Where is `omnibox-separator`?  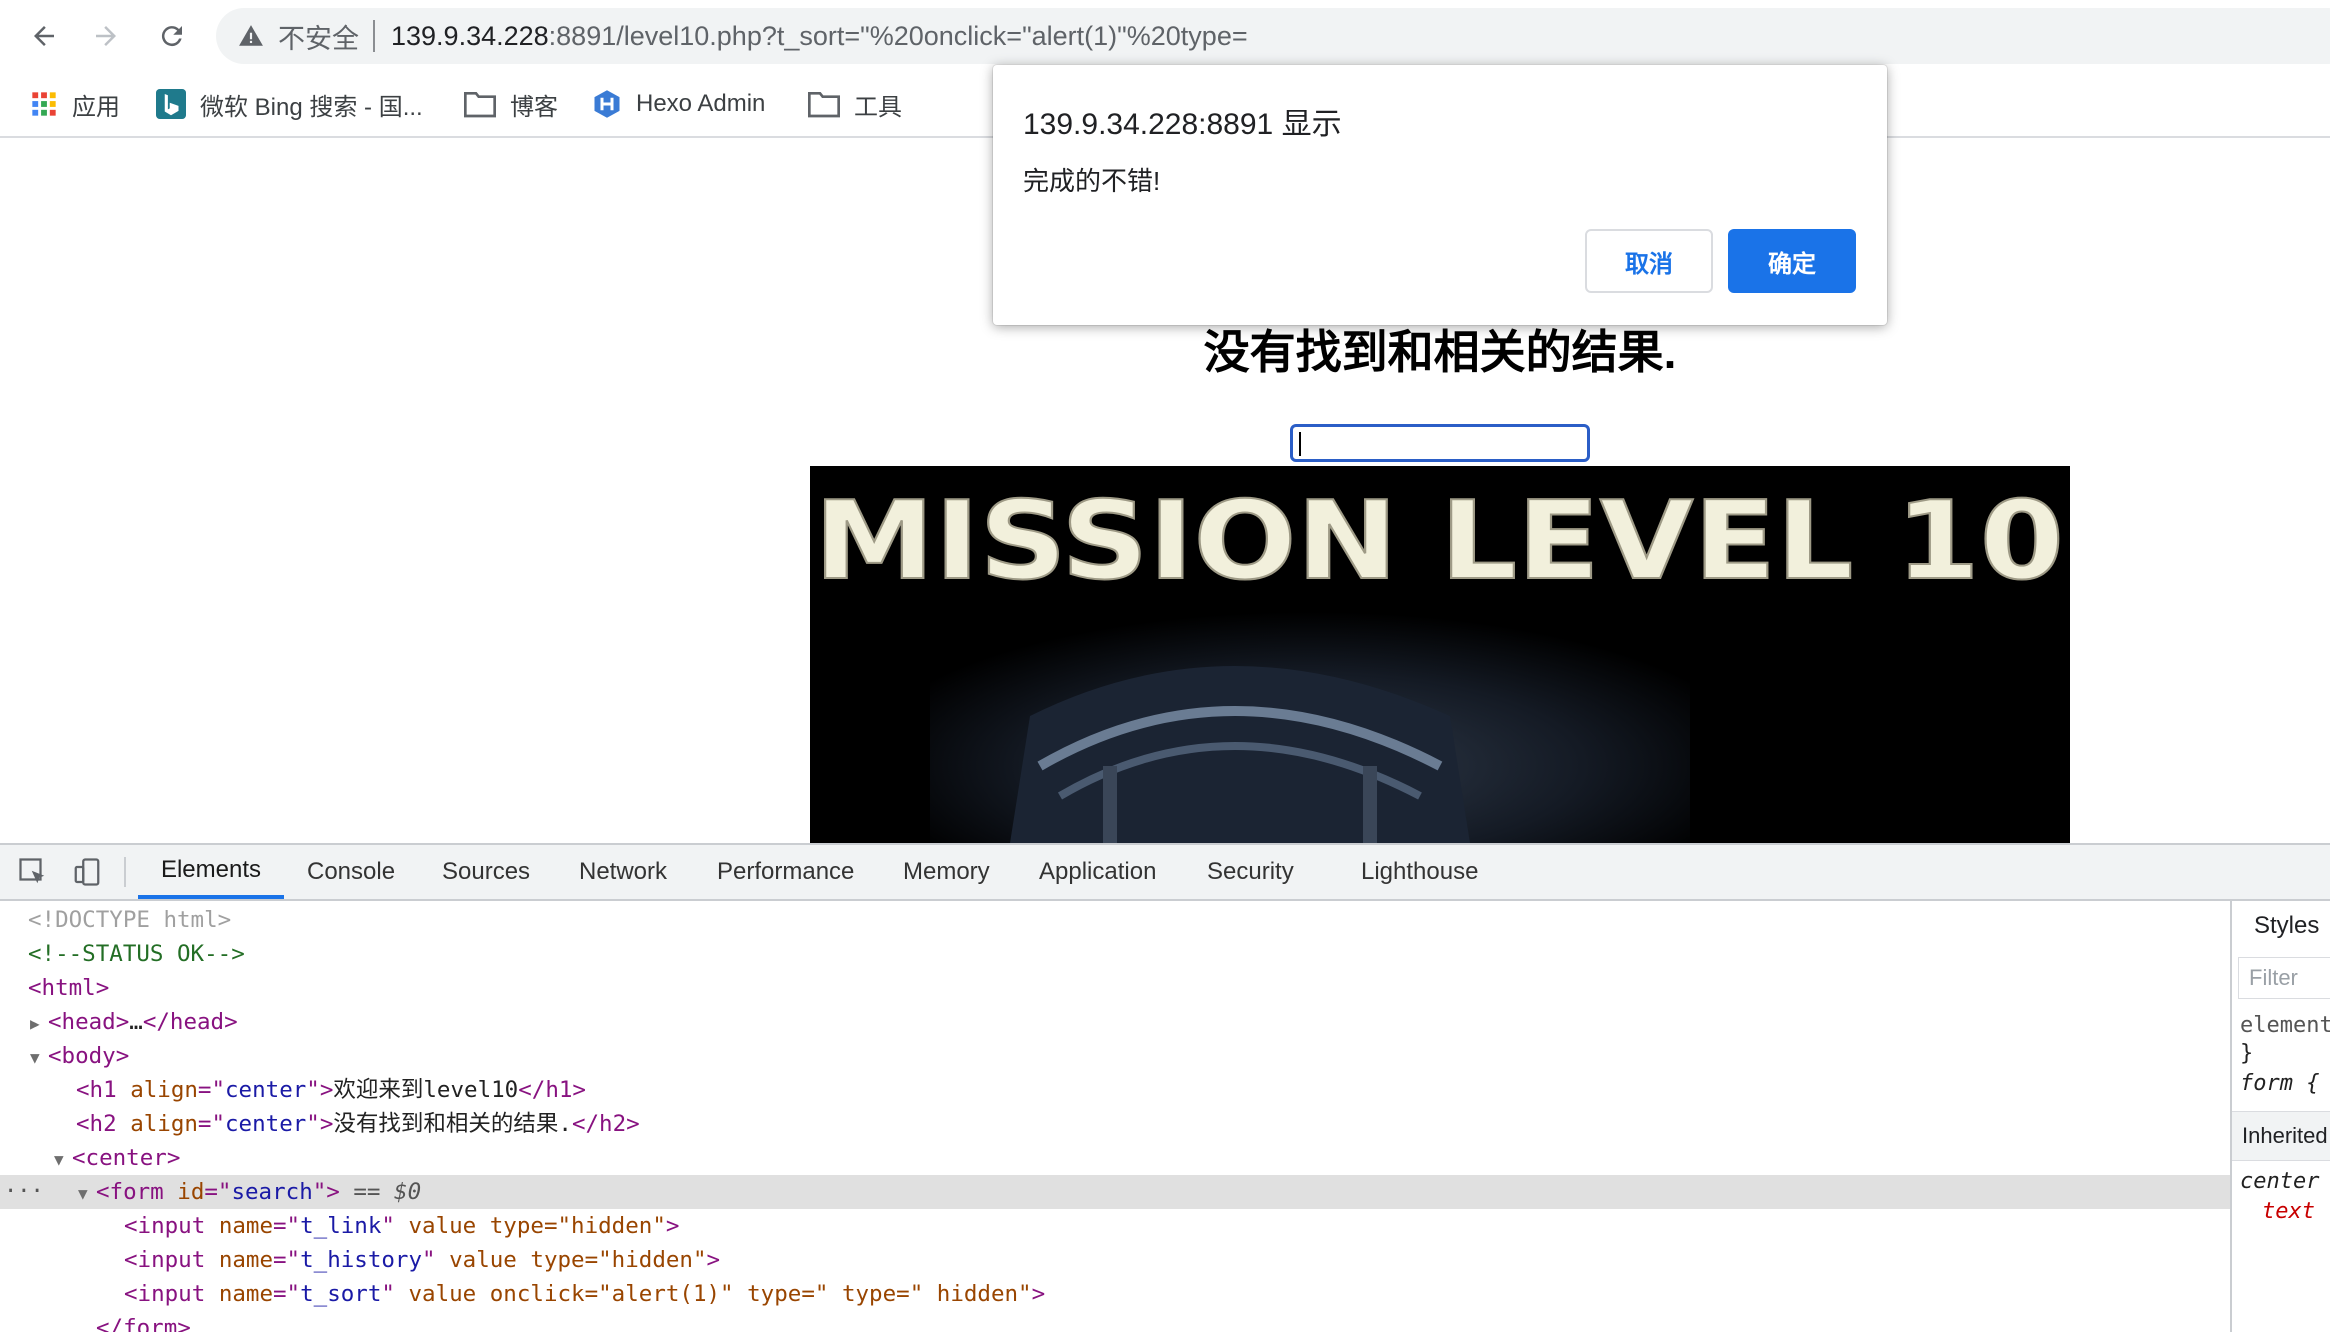
omnibox-separator is located at coordinates (374, 36).